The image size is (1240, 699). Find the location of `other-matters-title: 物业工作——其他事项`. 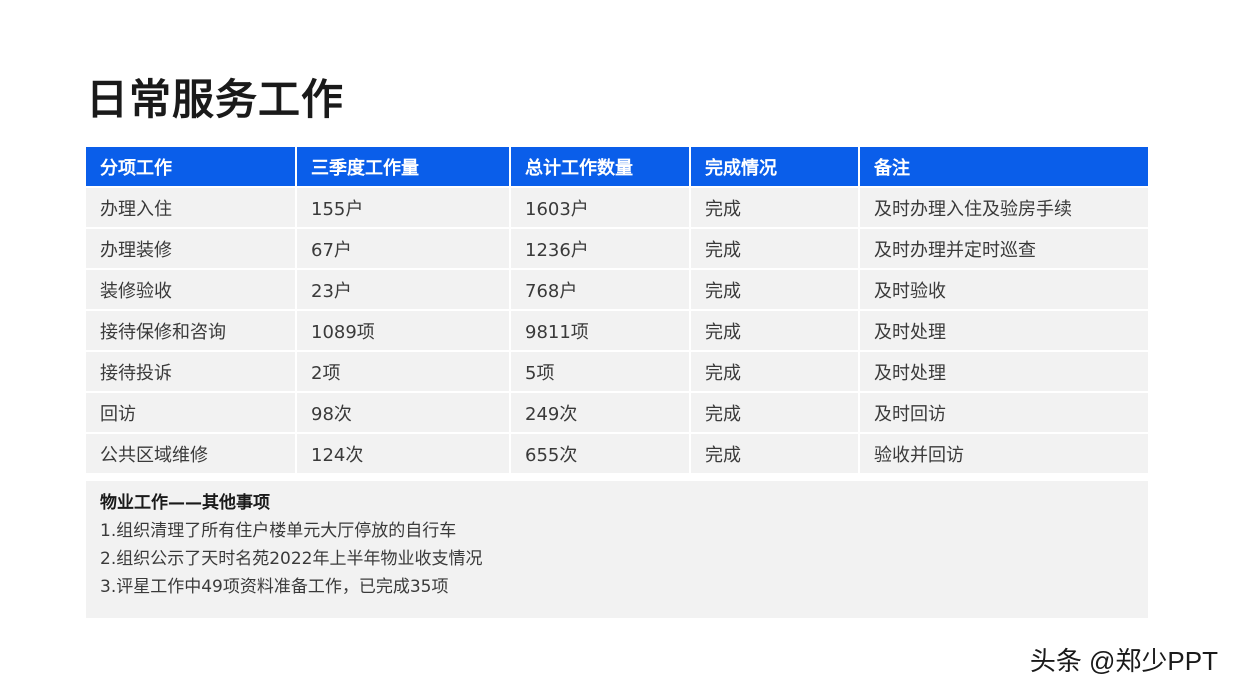

other-matters-title: 物业工作——其他事项 is located at coordinates (185, 503).